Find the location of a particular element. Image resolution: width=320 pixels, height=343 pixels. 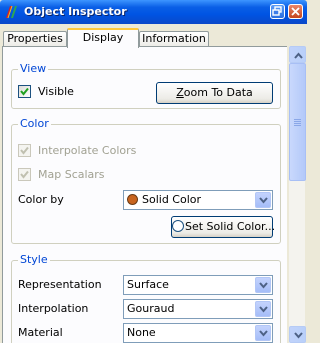

interpolate-colors-checkbox is located at coordinates (24, 150).